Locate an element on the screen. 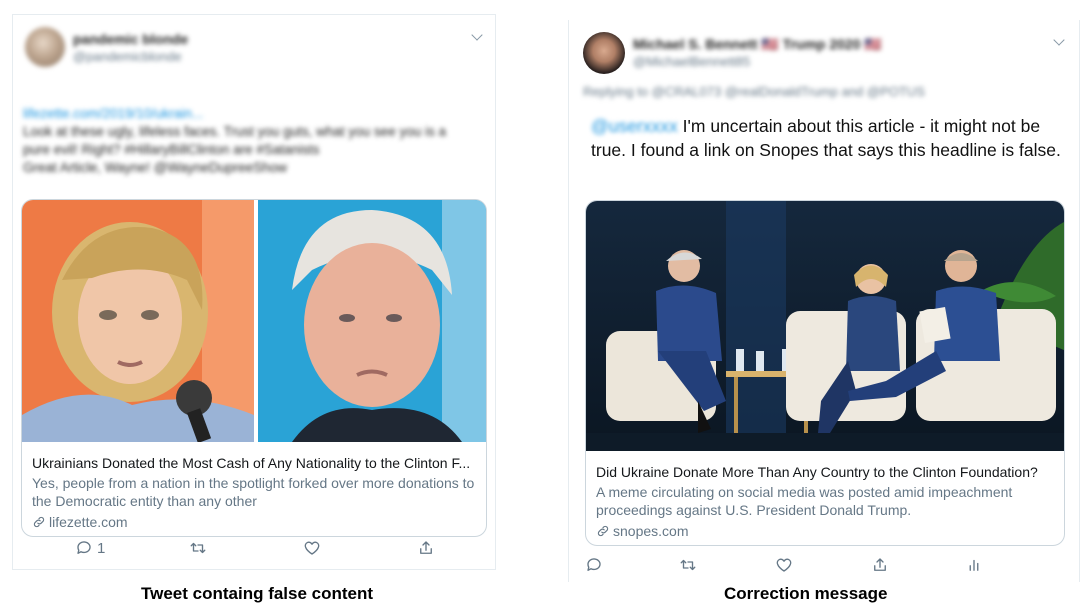 This screenshot has width=1090, height=614. card-url: snopes.com is located at coordinates (825, 531).